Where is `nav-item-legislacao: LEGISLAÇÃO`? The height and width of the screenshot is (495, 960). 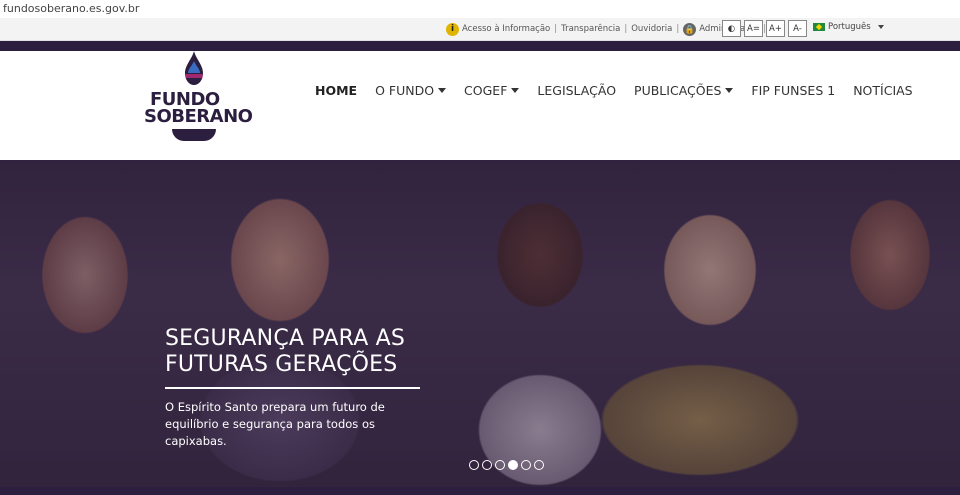
nav-item-legislacao: LEGISLAÇÃO is located at coordinates (576, 90).